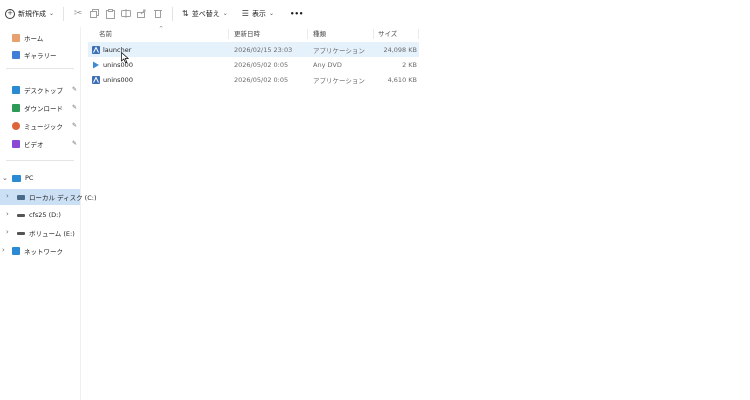 This screenshot has height=400, width=750. Describe the element at coordinates (34, 145) in the screenshot. I see `nav-videos-label: ビデオ` at that location.